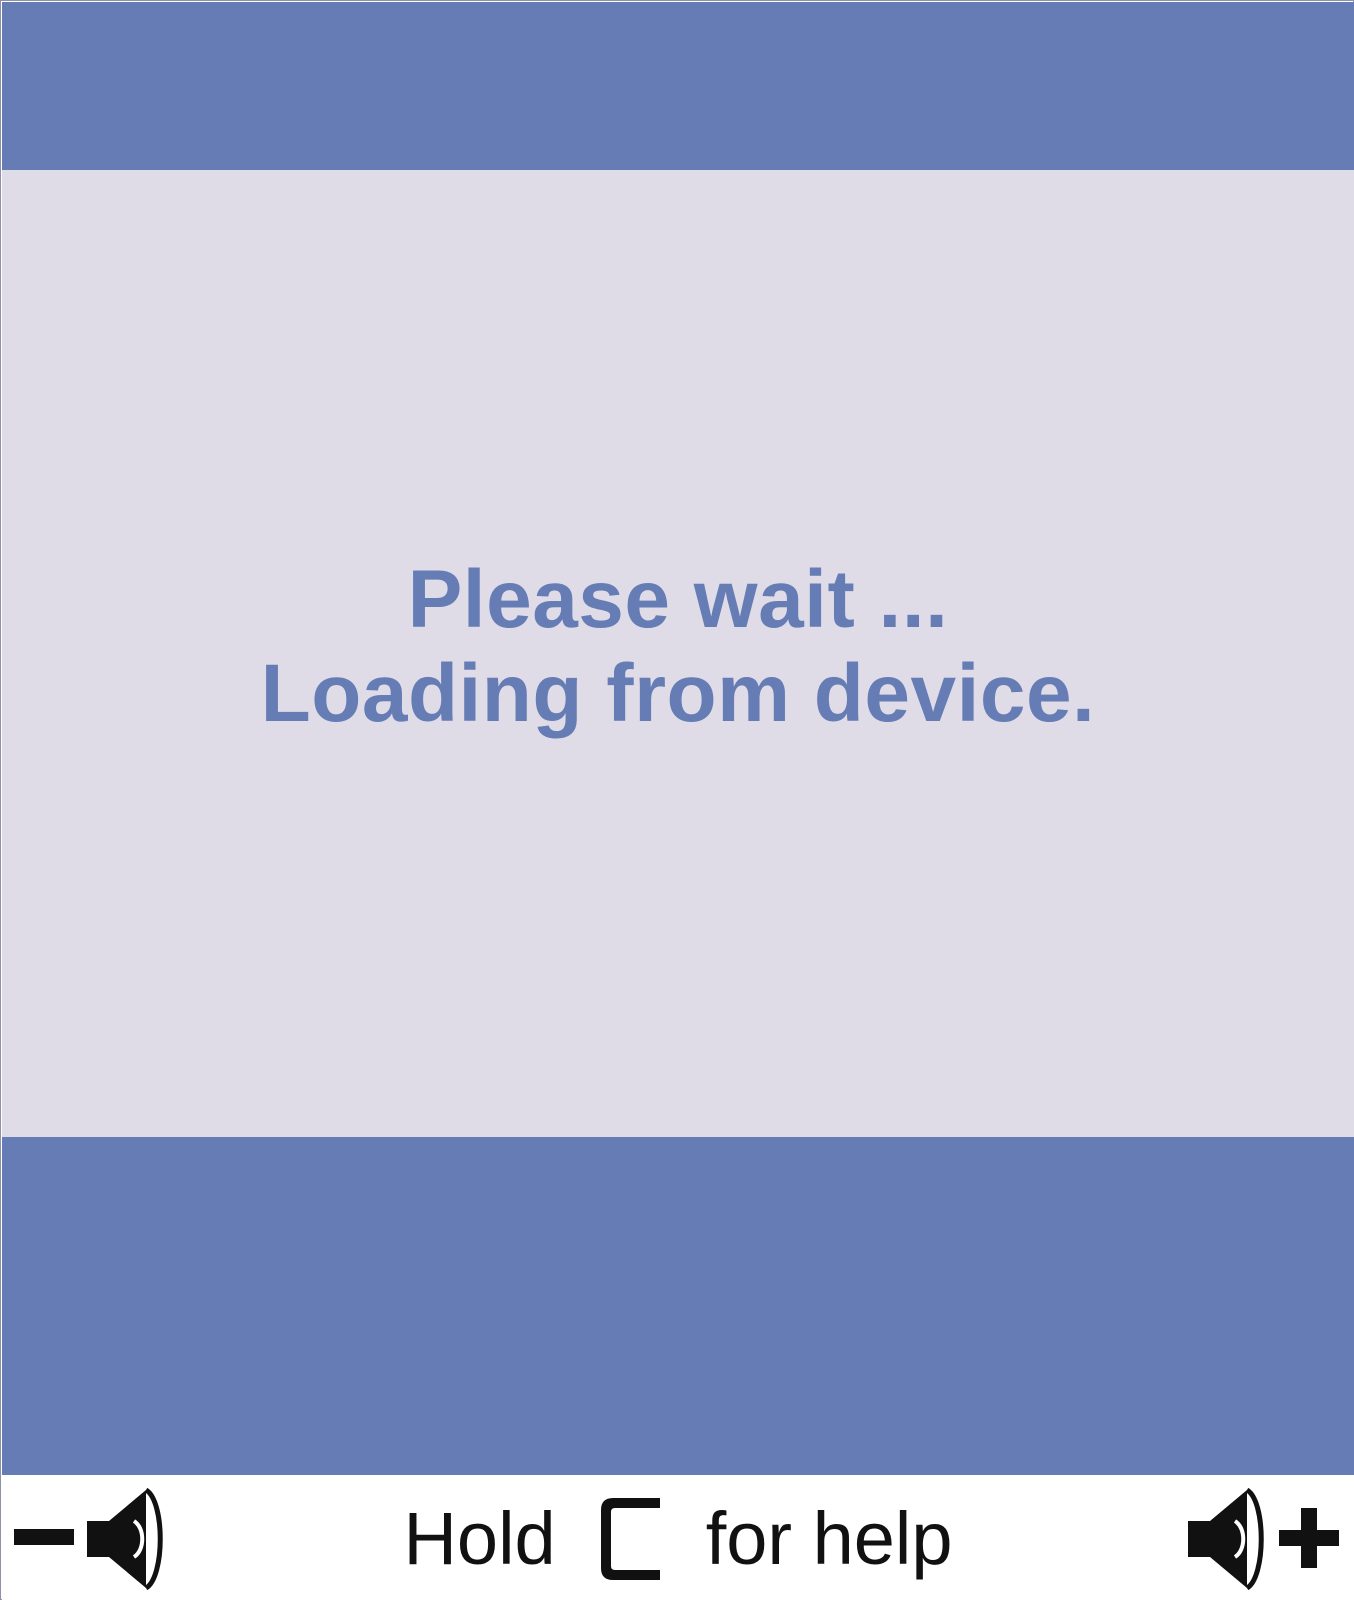 This screenshot has height=1600, width=1354. Describe the element at coordinates (479, 1538) in the screenshot. I see `hold-label: Hold` at that location.